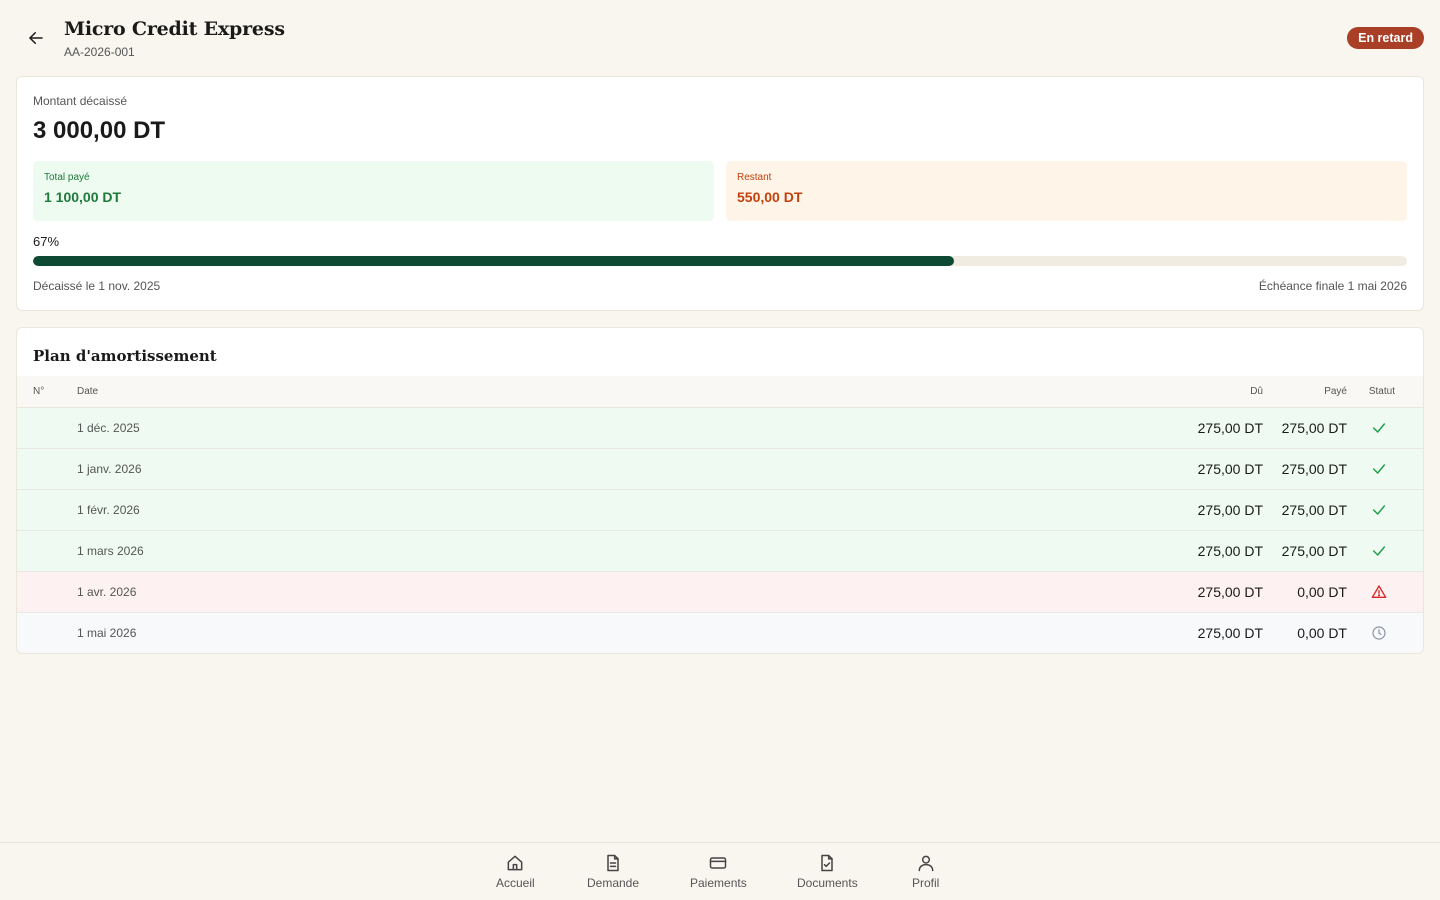  What do you see at coordinates (827, 863) in the screenshot?
I see `file-check-icon` at bounding box center [827, 863].